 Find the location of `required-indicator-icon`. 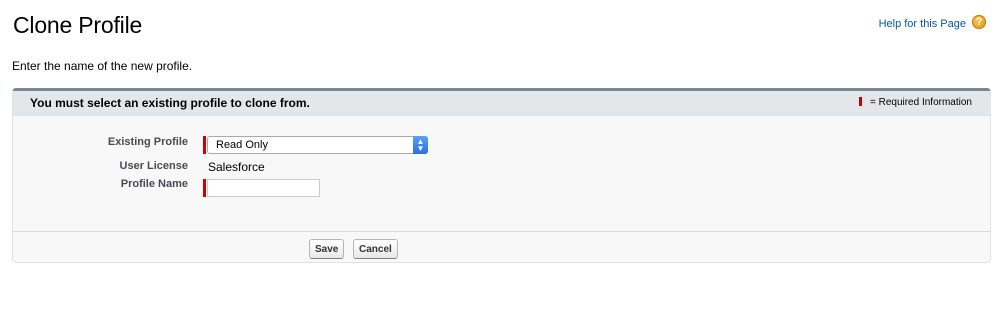

required-indicator-icon is located at coordinates (860, 101).